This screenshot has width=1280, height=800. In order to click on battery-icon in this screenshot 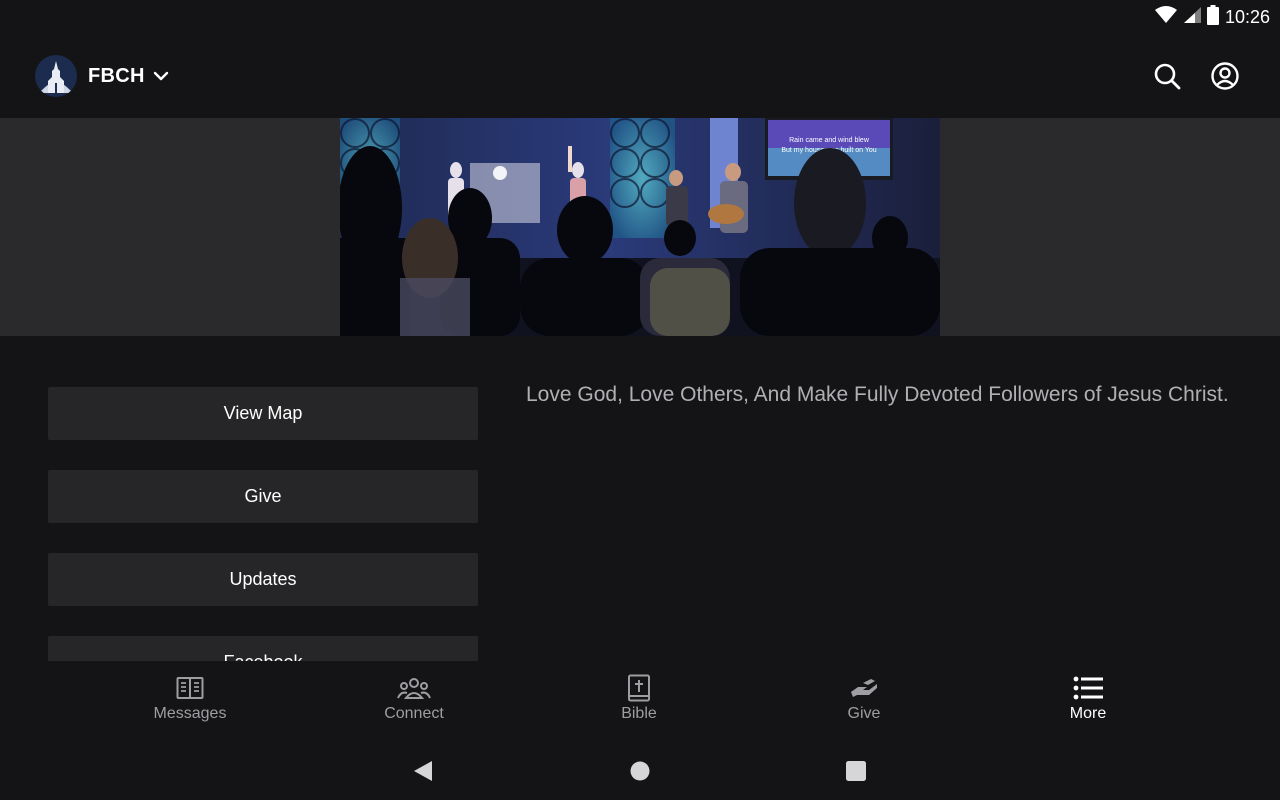, I will do `click(1212, 17)`.